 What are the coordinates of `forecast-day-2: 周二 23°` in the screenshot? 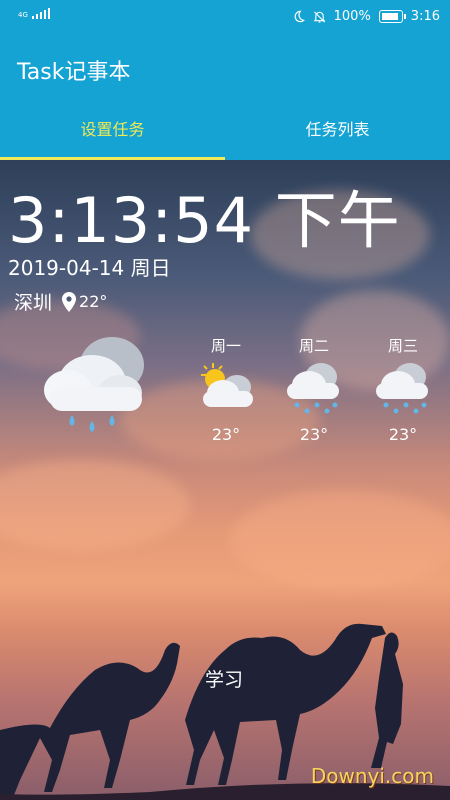 It's located at (314, 389).